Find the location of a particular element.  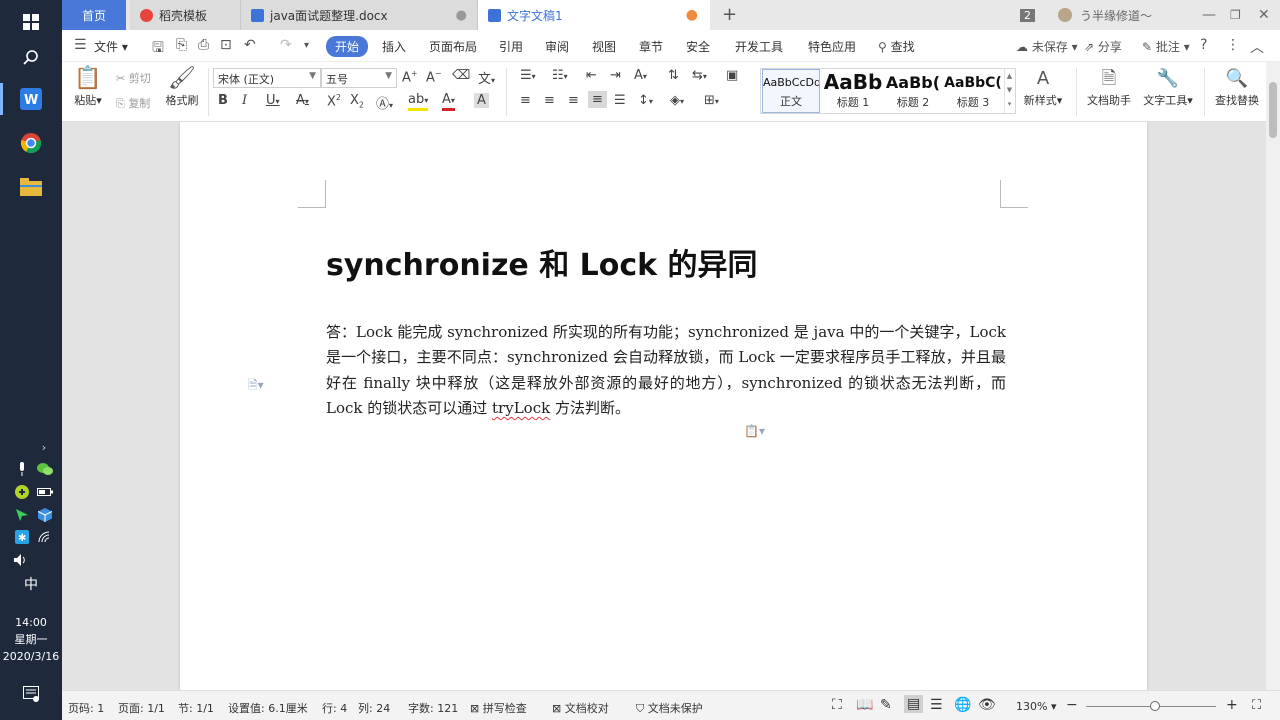

print-icon: ⎙ is located at coordinates (203, 45).